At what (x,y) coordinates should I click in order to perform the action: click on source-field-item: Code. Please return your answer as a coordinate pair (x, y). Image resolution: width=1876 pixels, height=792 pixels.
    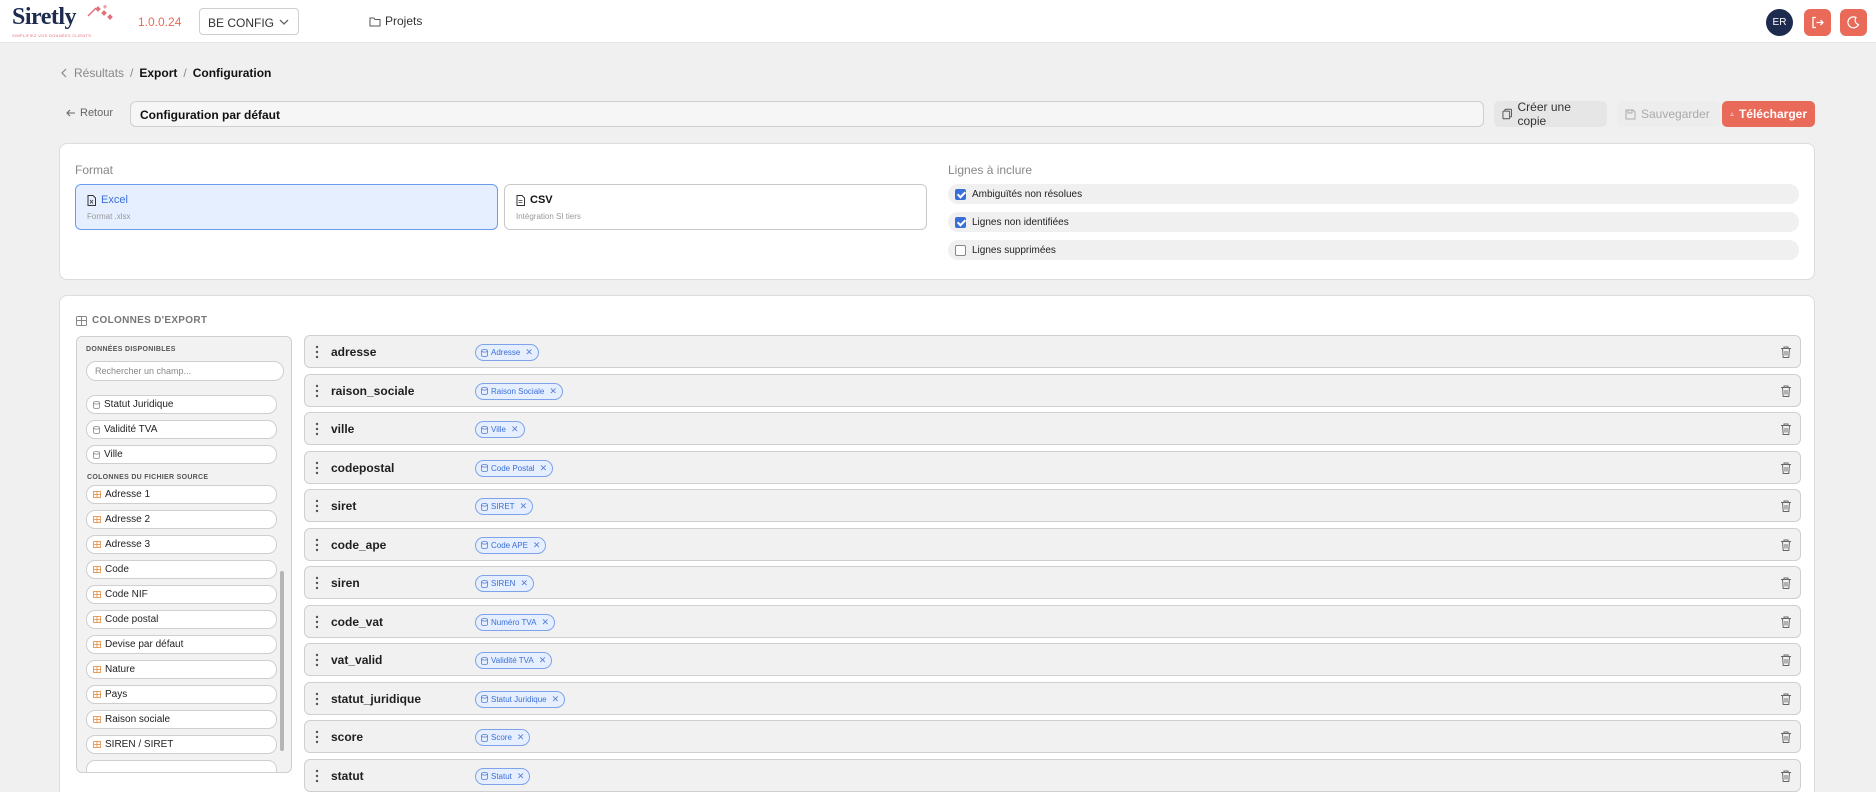
    Looking at the image, I should click on (181, 569).